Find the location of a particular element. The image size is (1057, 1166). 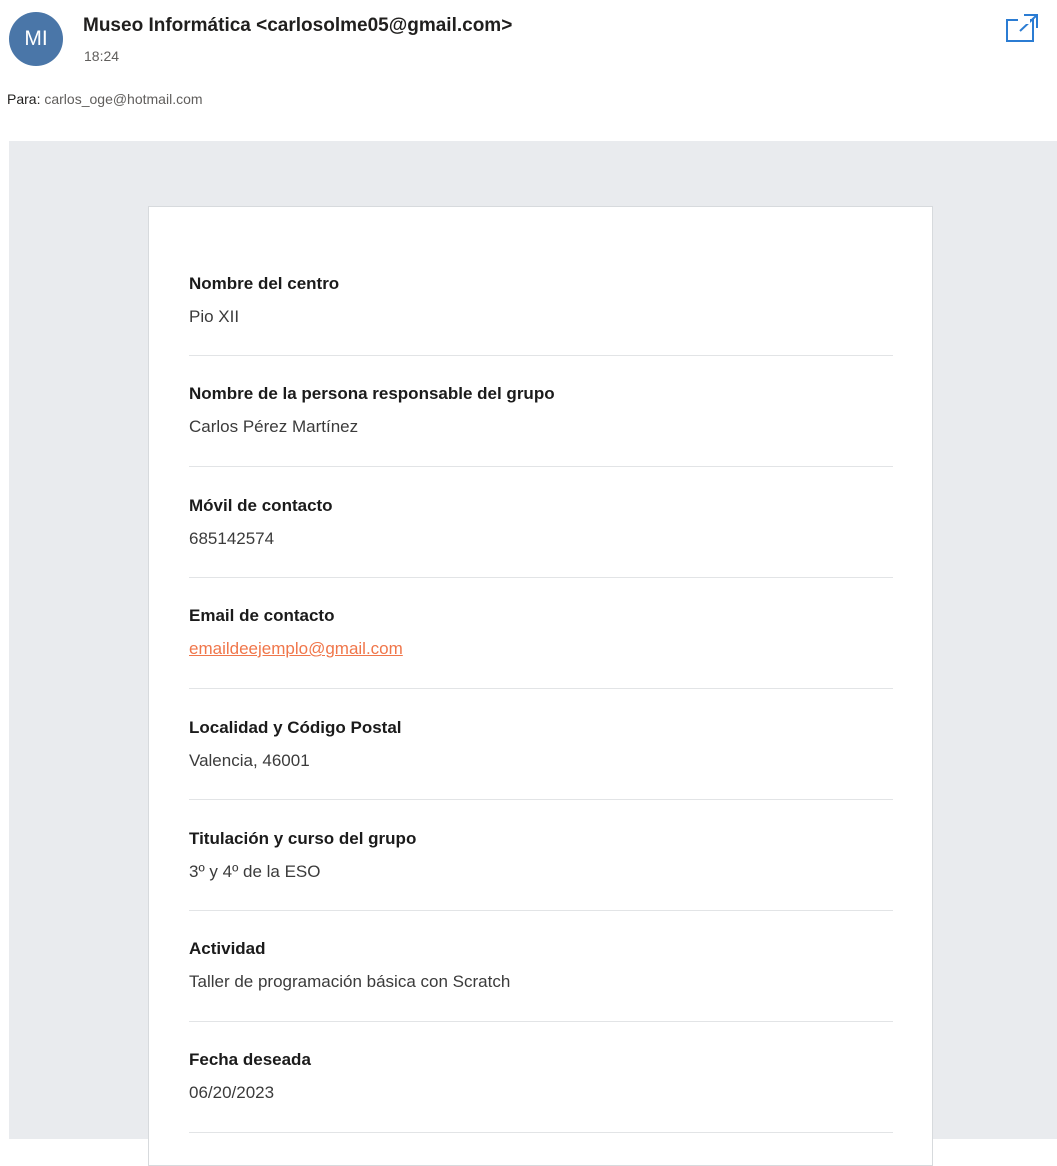

field-label: Fecha deseada is located at coordinates (250, 1059).